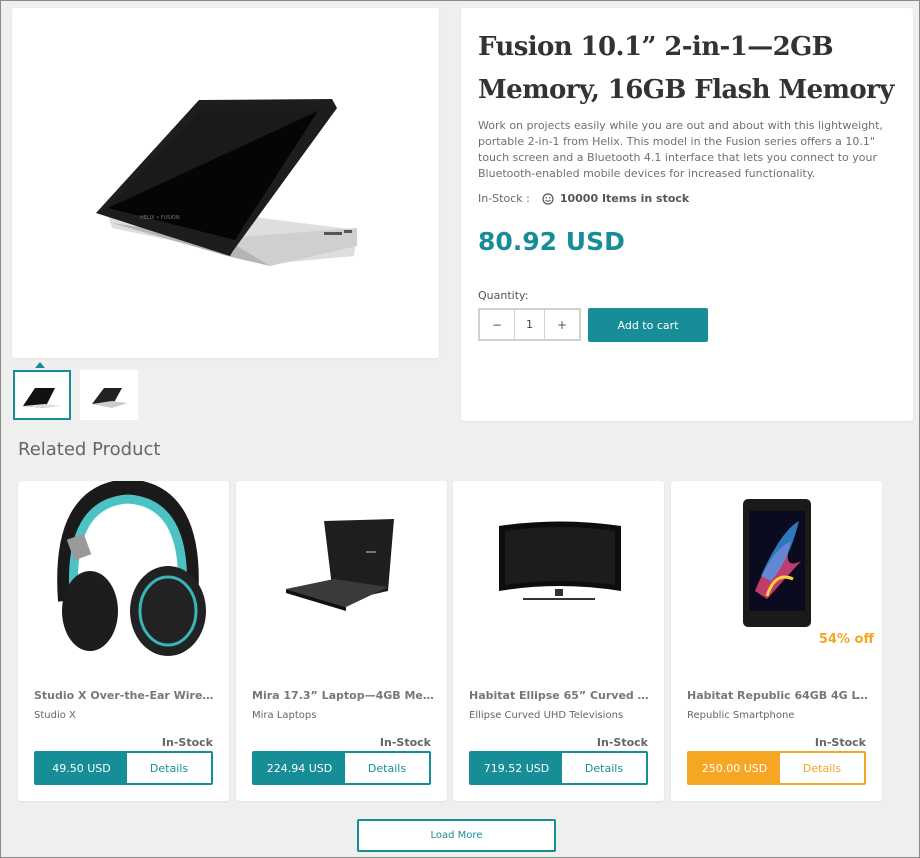  What do you see at coordinates (516, 768) in the screenshot?
I see `price-button: 719.52 USD` at bounding box center [516, 768].